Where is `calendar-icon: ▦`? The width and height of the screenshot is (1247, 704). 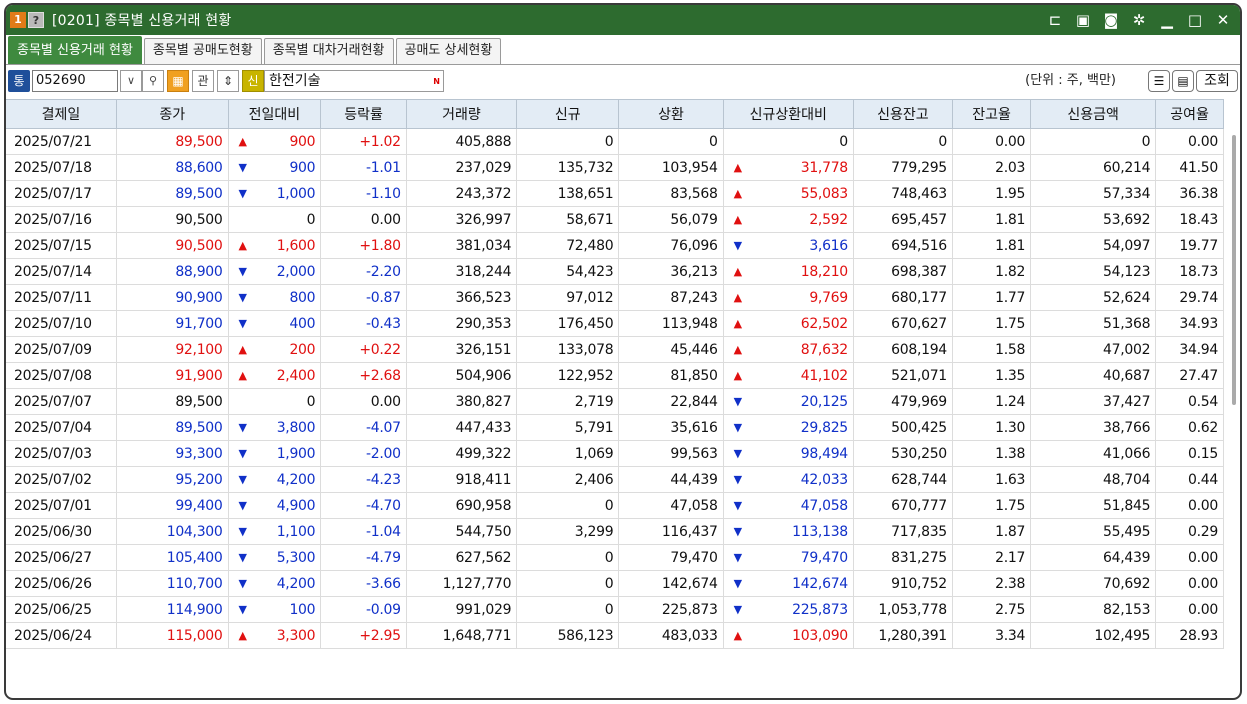 calendar-icon: ▦ is located at coordinates (178, 81).